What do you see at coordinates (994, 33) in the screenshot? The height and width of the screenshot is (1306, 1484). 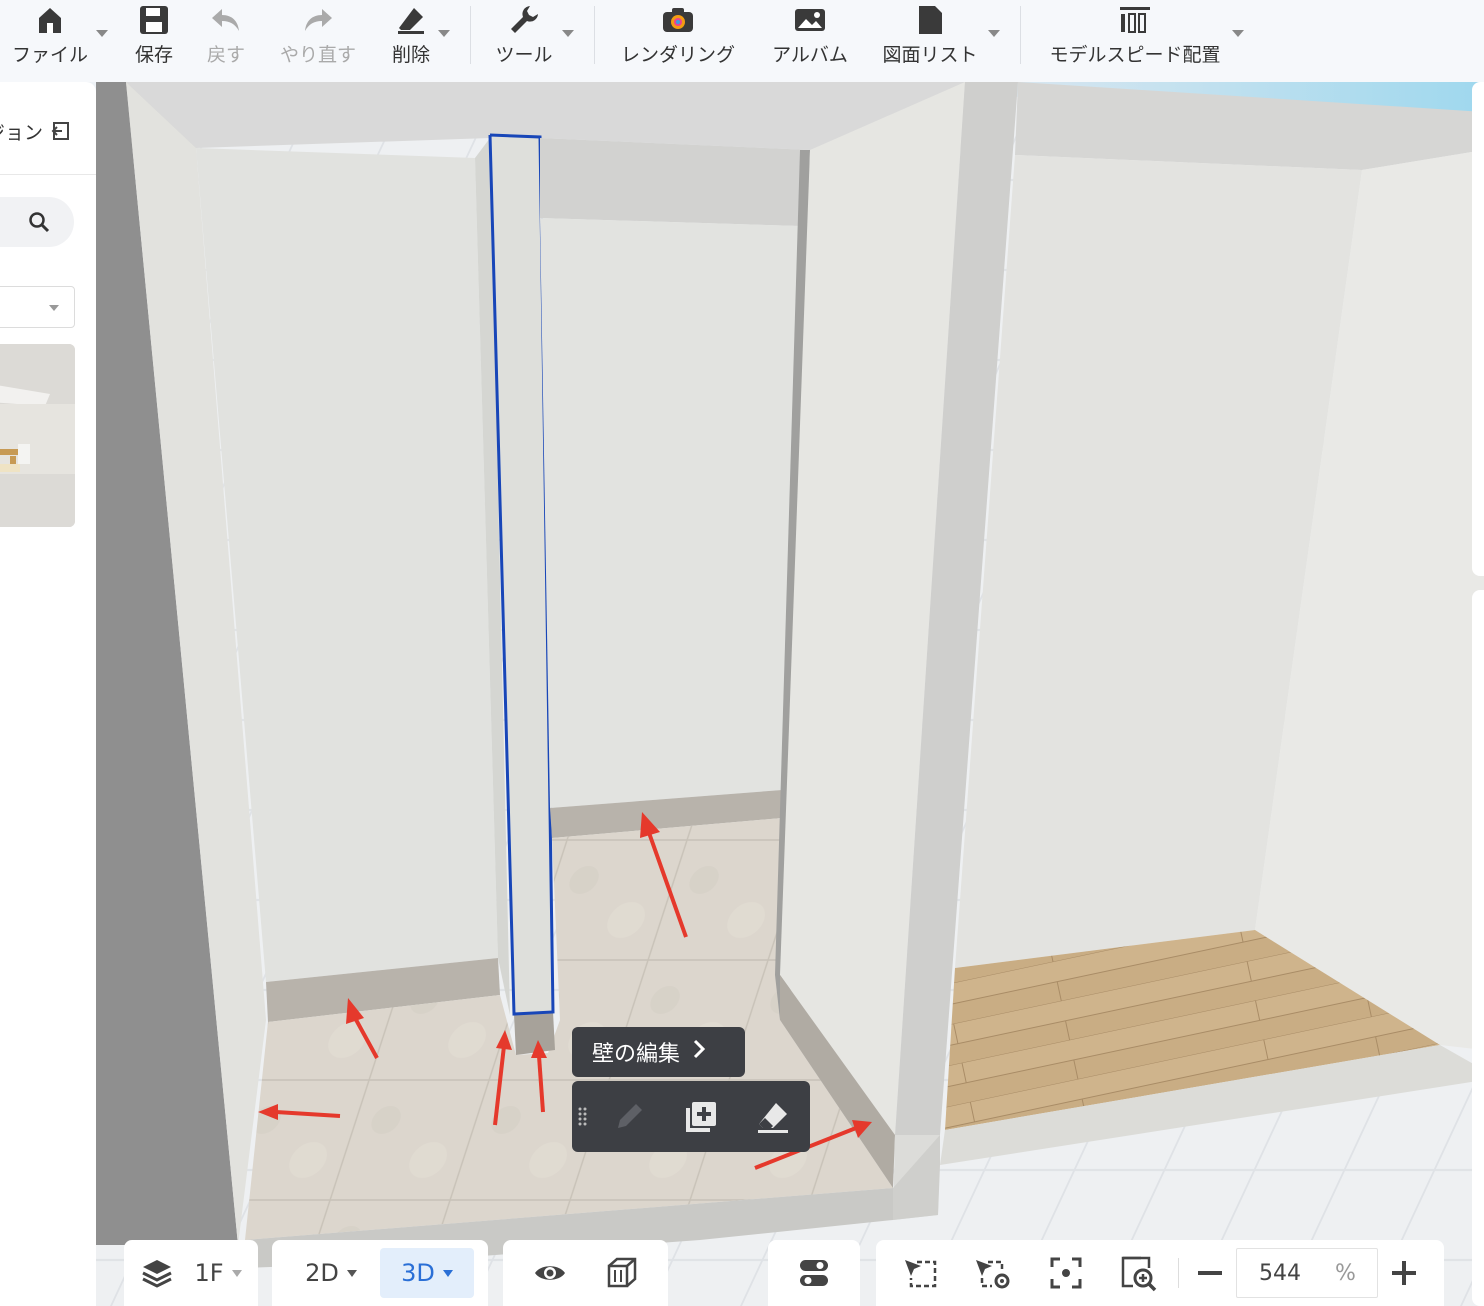 I see `drawing-list-dropdown-caret` at bounding box center [994, 33].